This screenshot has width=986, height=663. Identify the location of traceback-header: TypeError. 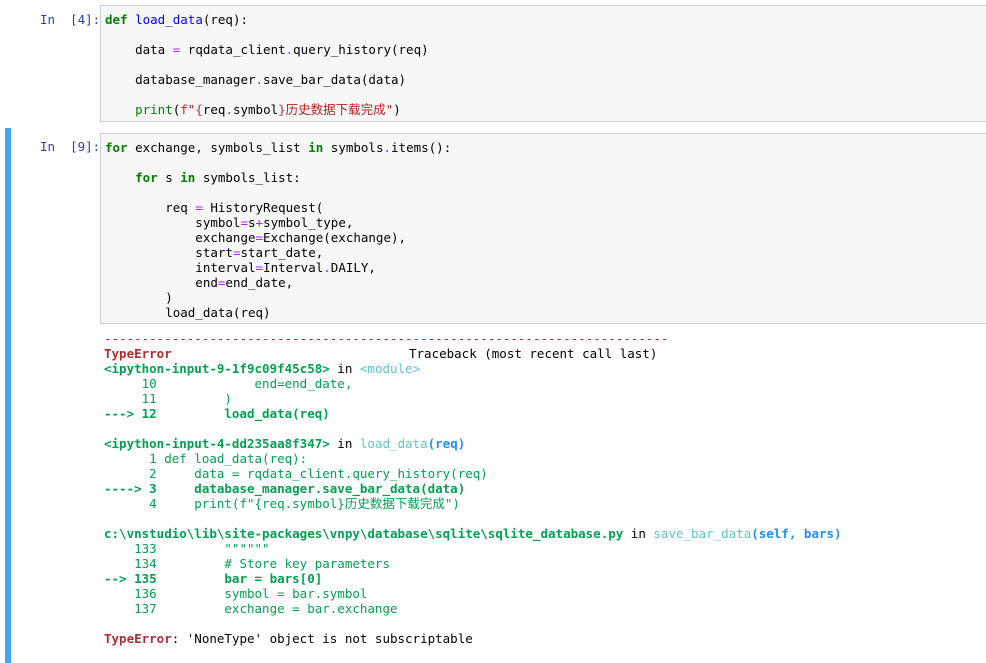
(138, 353).